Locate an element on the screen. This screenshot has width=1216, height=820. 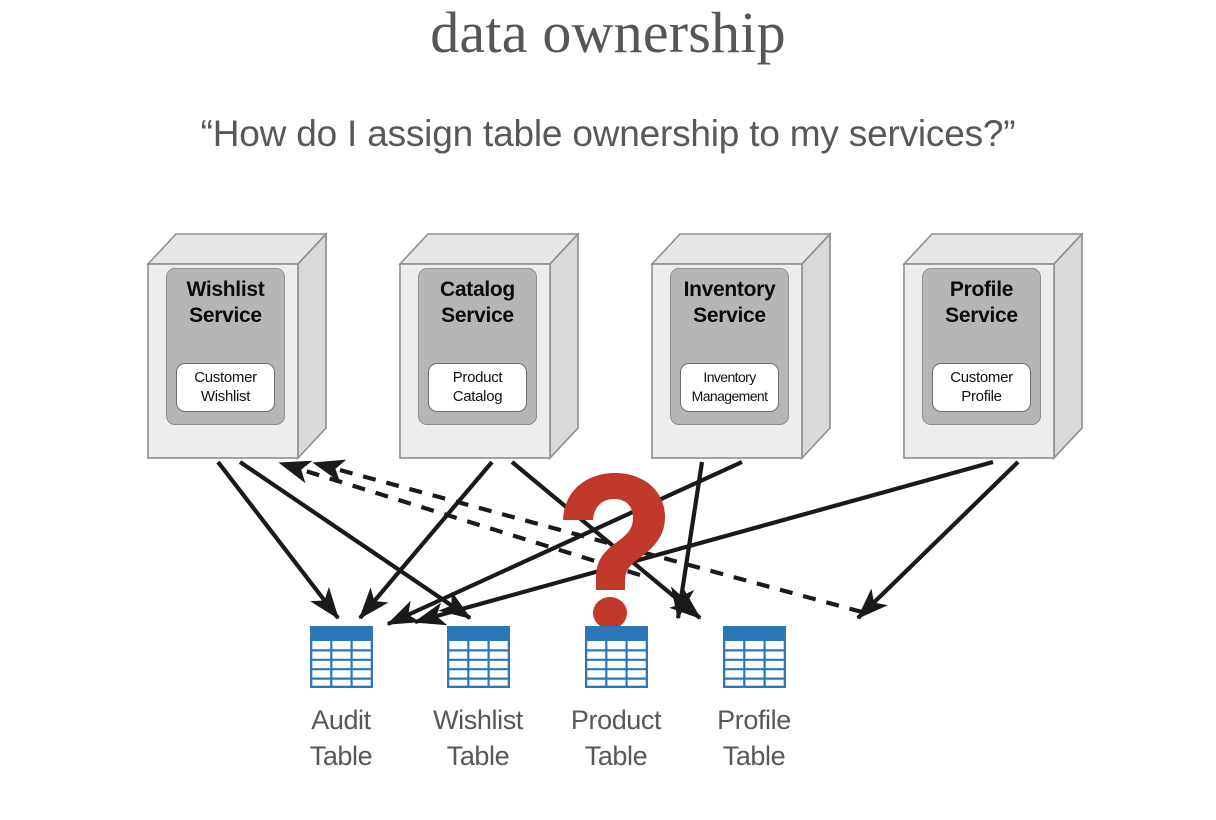
table-item-profile: Profile Table is located at coordinates (754, 700).